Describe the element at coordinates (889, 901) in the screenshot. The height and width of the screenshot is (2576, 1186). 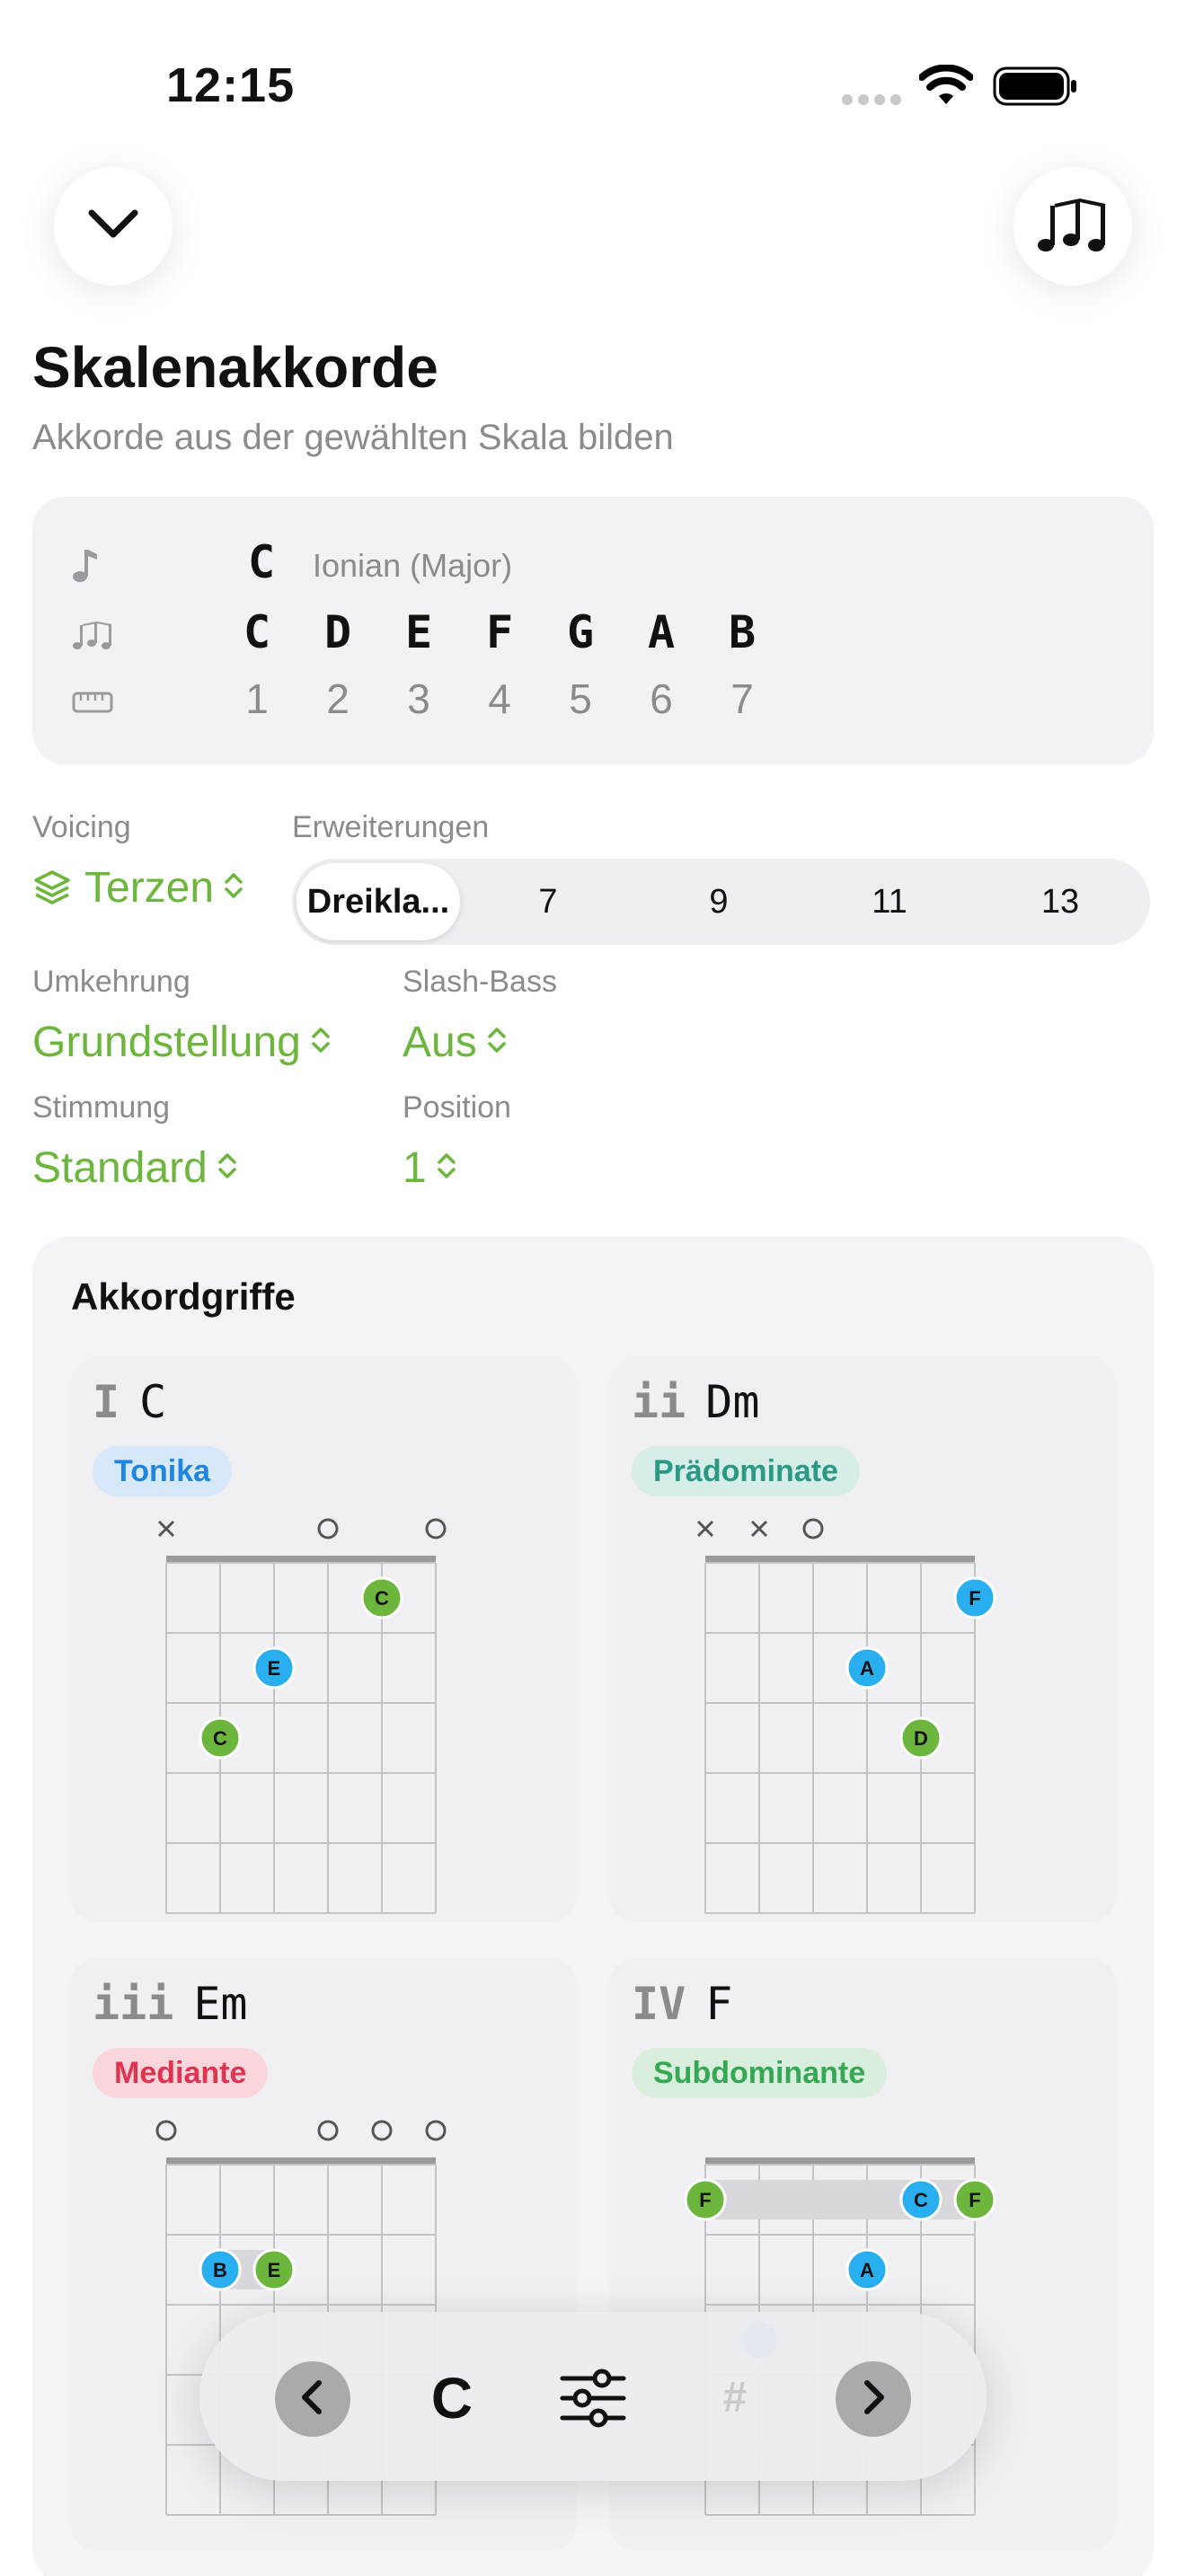
I see `extension-option-11: 11` at that location.